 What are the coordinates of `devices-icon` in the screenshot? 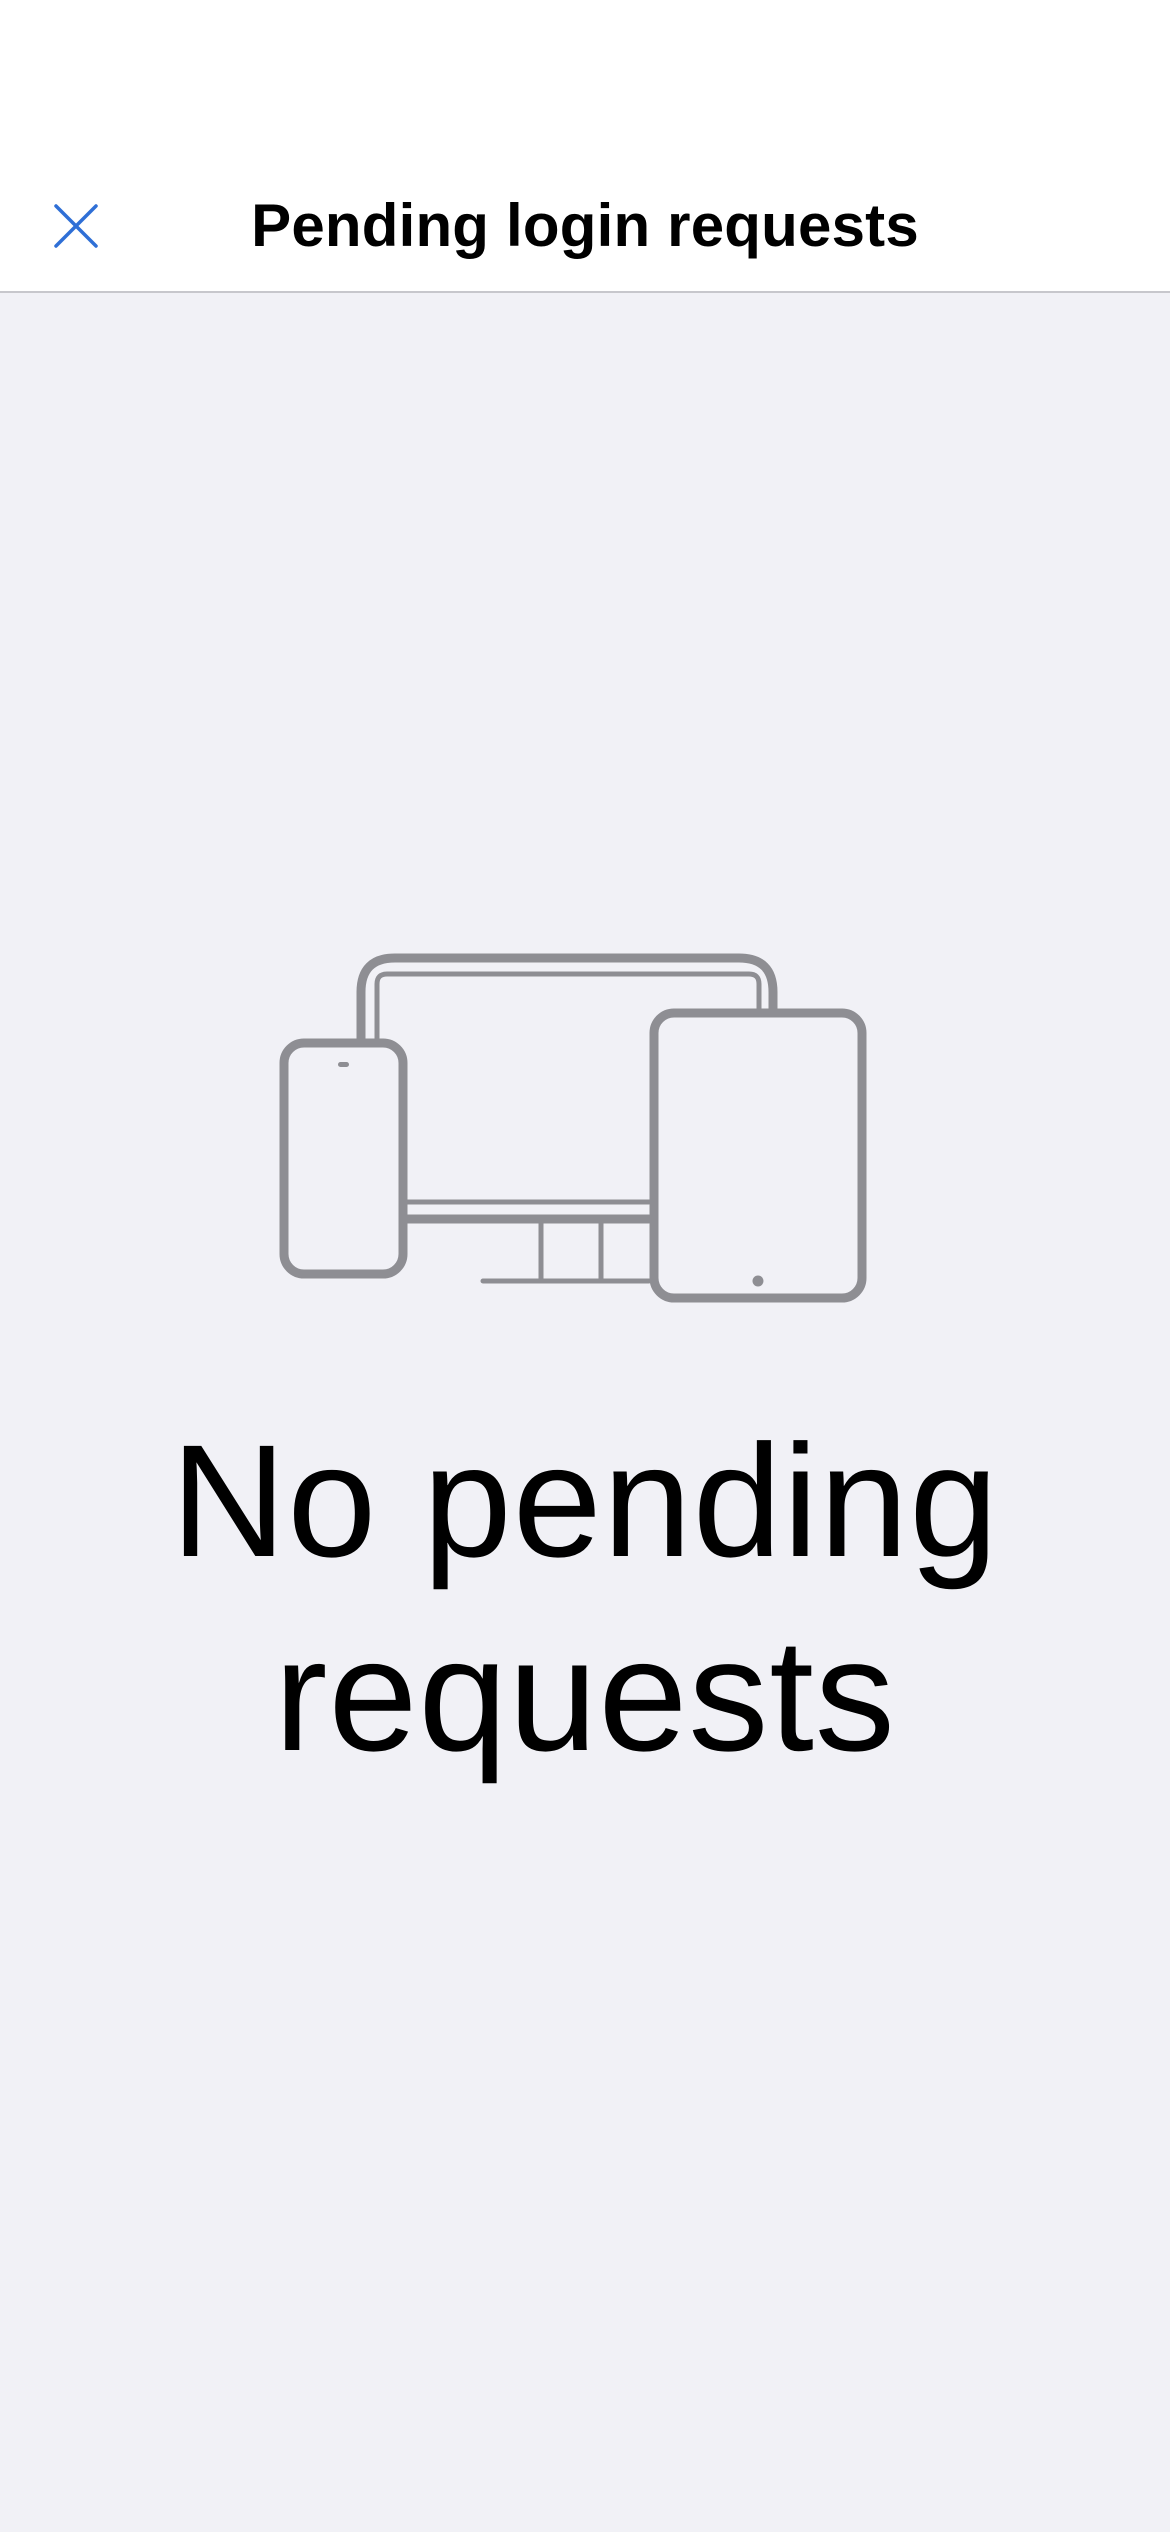 It's located at (573, 1128).